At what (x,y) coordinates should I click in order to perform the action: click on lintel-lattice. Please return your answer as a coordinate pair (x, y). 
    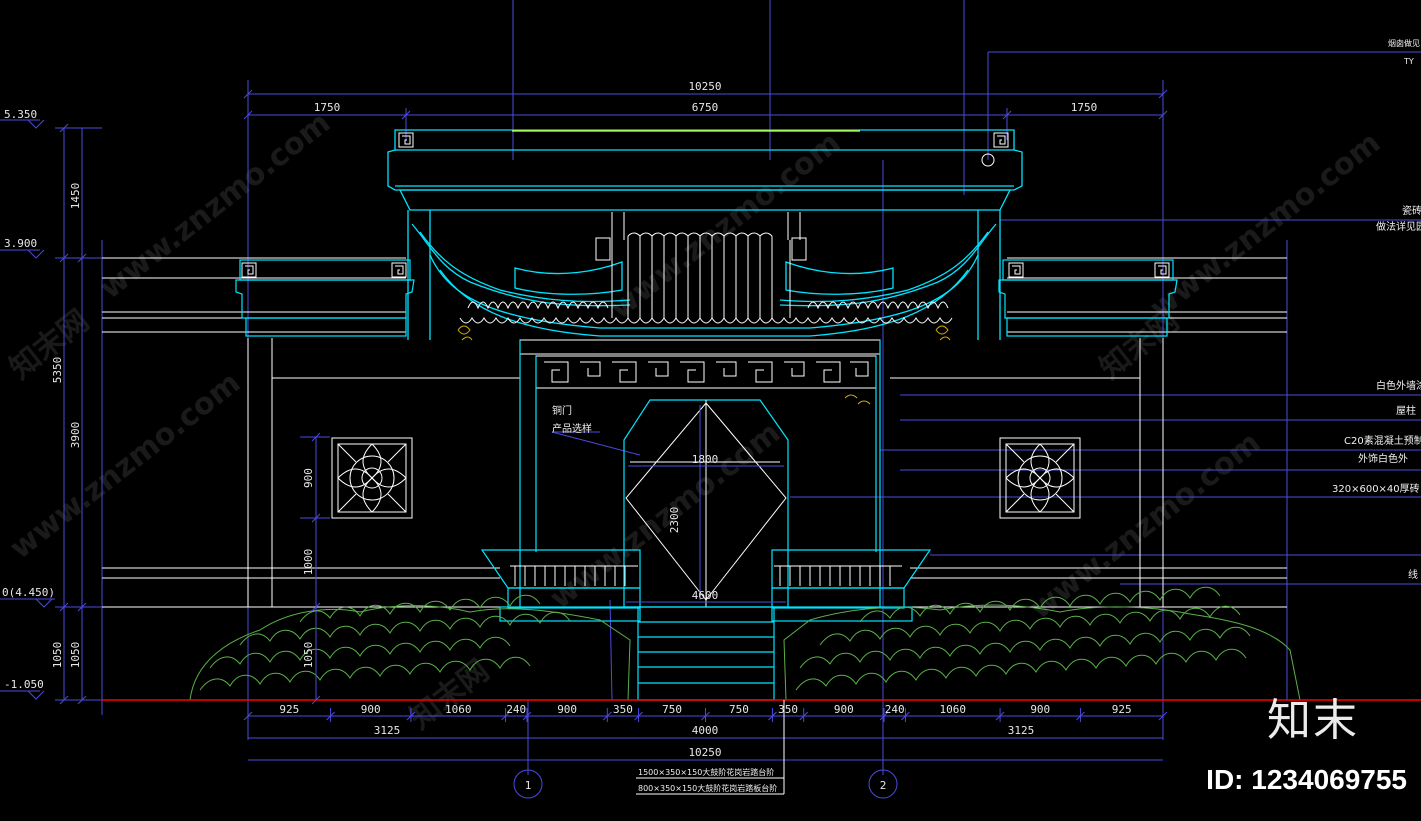
    Looking at the image, I should click on (700, 364).